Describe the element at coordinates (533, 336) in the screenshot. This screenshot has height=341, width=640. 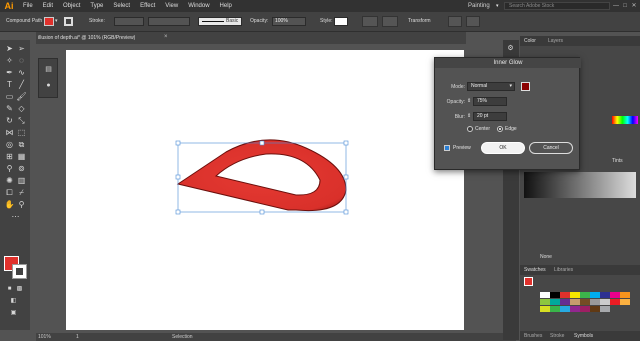
I see `tab-brushes: Brushes` at that location.